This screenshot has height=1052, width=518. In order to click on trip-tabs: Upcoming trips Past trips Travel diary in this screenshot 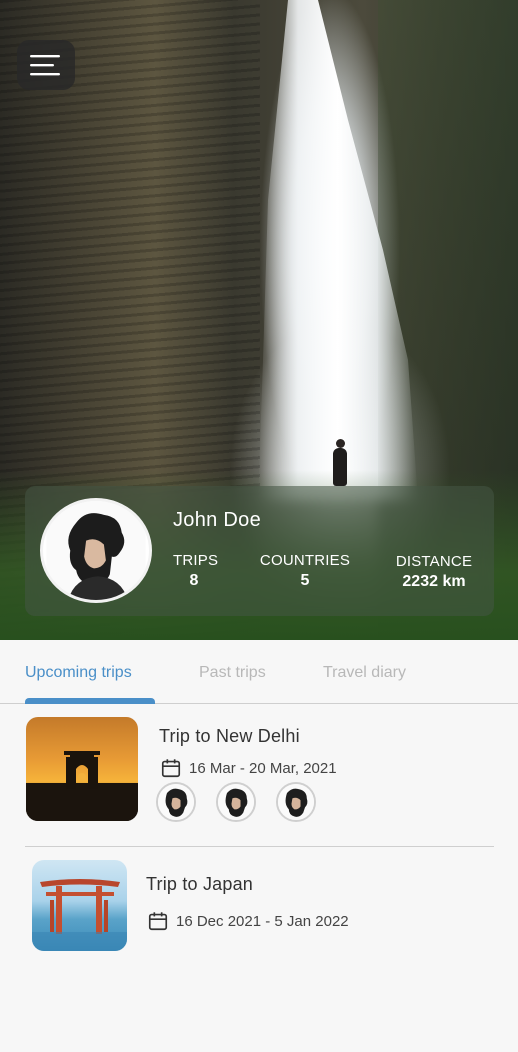, I will do `click(259, 672)`.